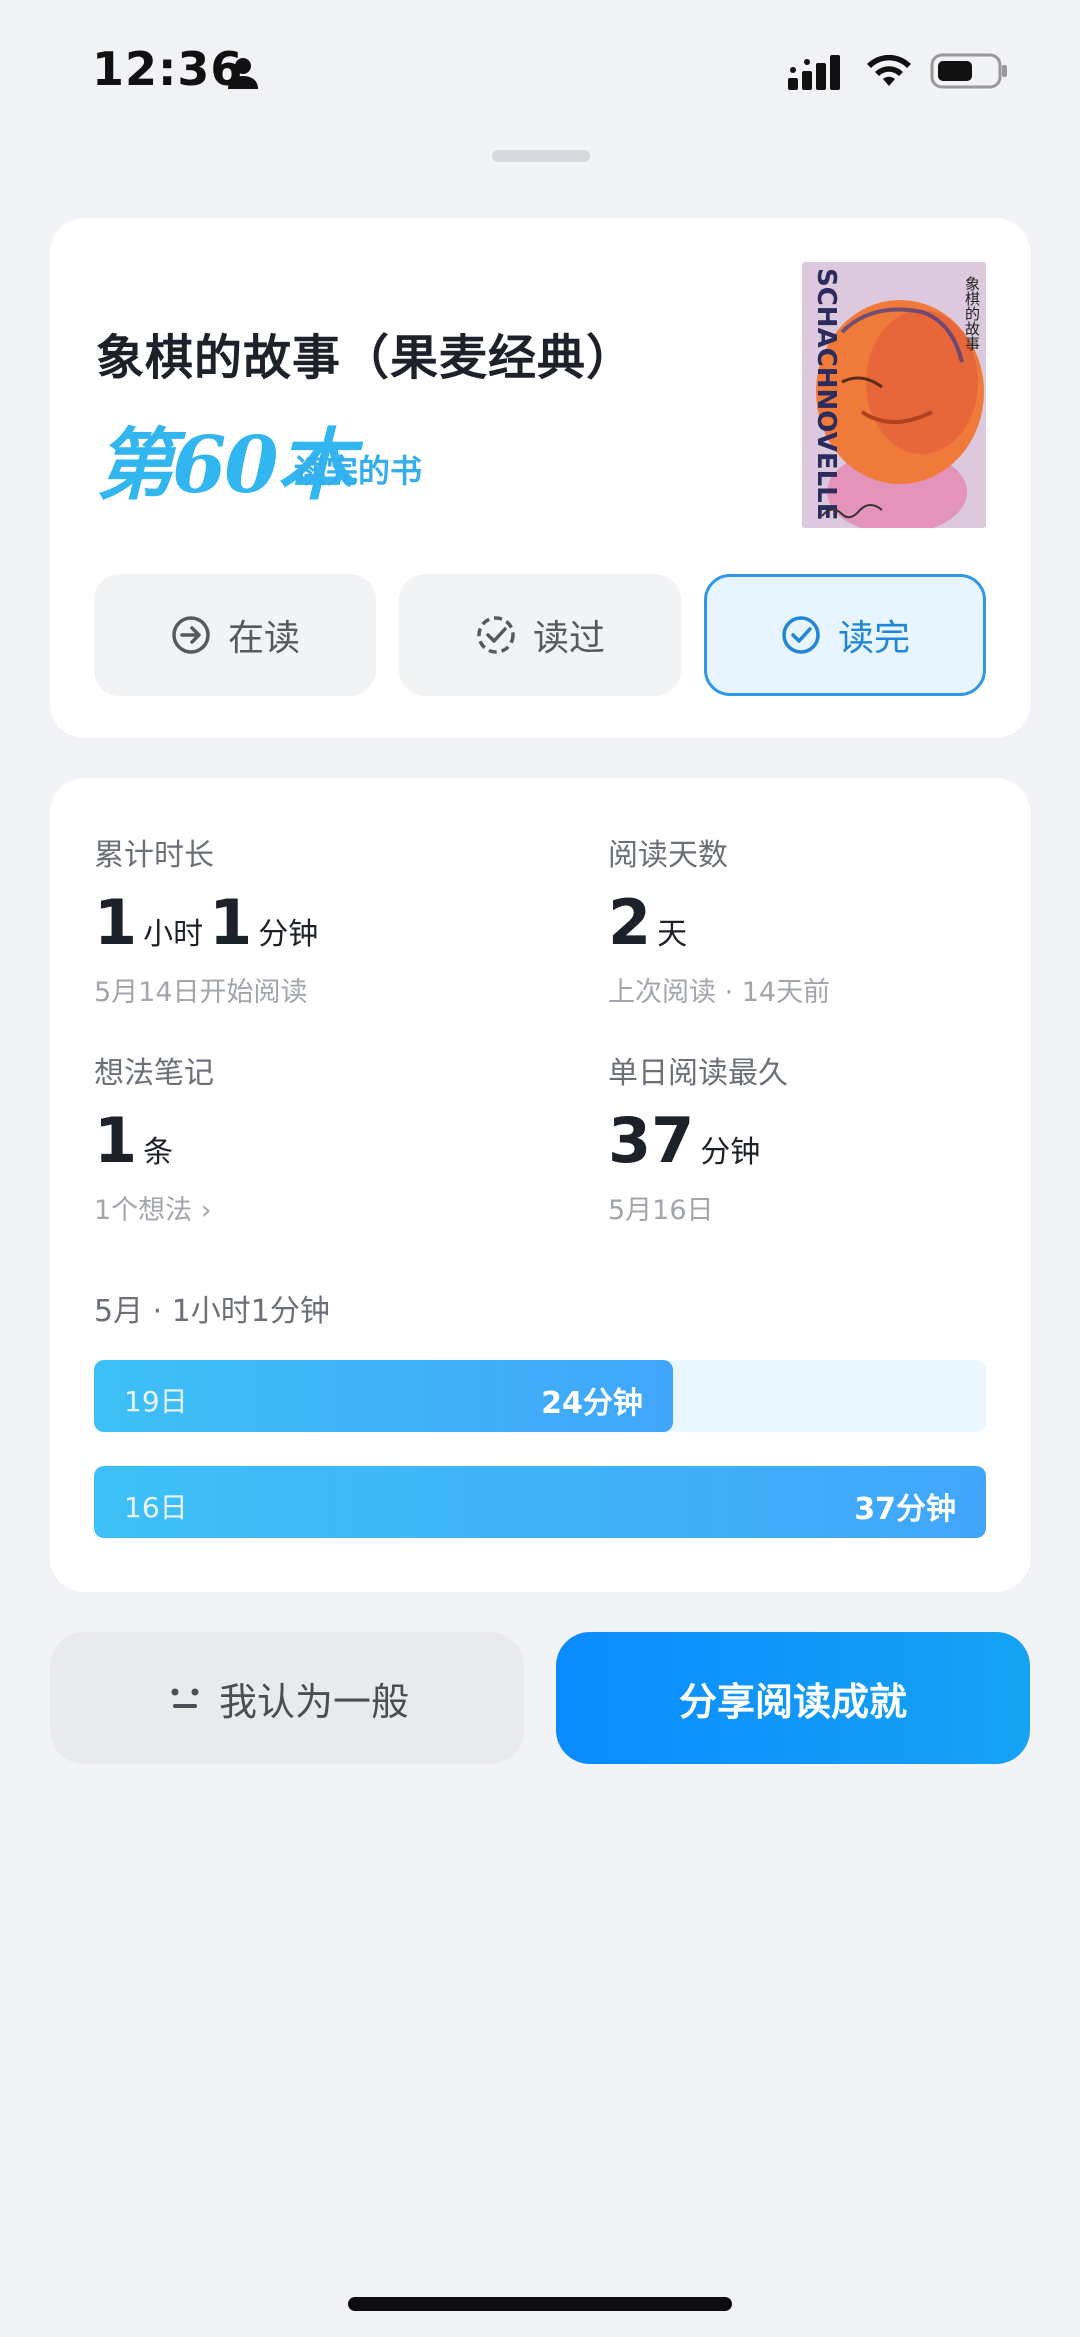 The height and width of the screenshot is (2337, 1080). Describe the element at coordinates (814, 72) in the screenshot. I see `signal-icon` at that location.